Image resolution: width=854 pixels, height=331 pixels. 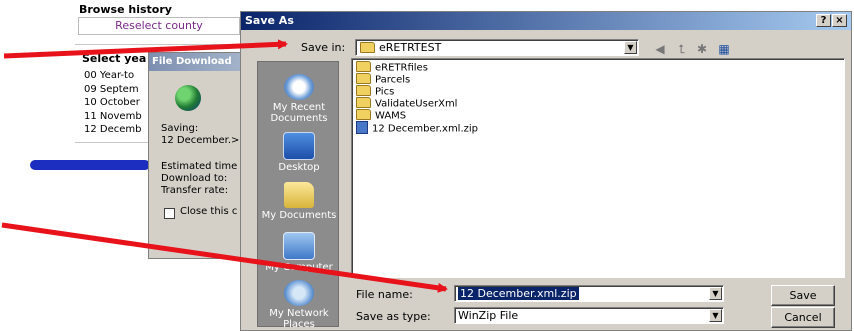 I want to click on dialog-title: Save As, so click(x=269, y=20).